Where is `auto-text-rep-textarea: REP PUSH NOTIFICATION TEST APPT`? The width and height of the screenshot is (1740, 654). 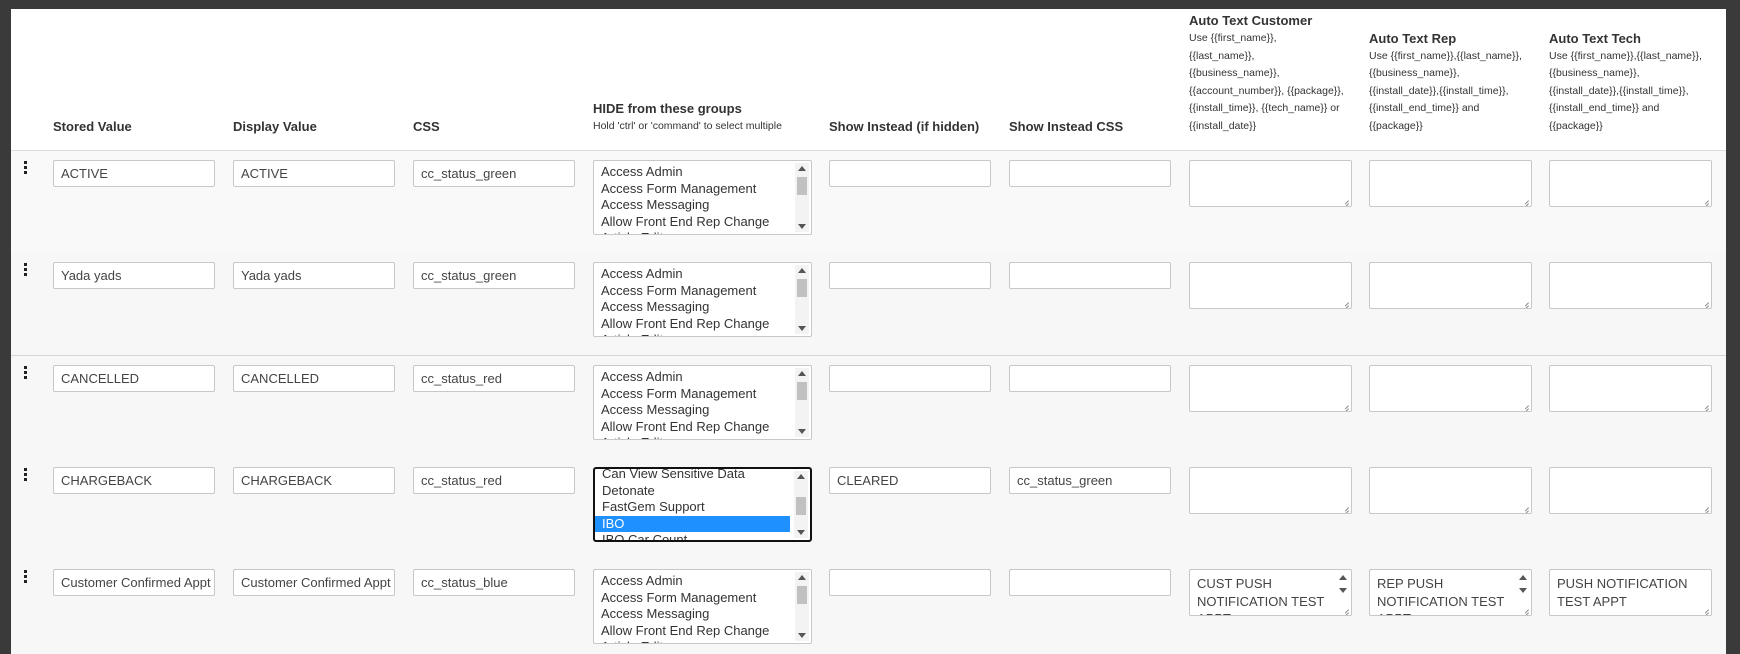
auto-text-rep-textarea: REP PUSH NOTIFICATION TEST APPT is located at coordinates (1450, 592).